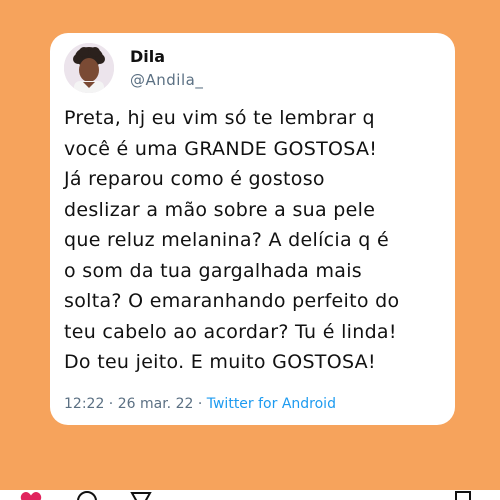 Image resolution: width=500 pixels, height=500 pixels. Describe the element at coordinates (87, 495) in the screenshot. I see `comment-icon` at that location.